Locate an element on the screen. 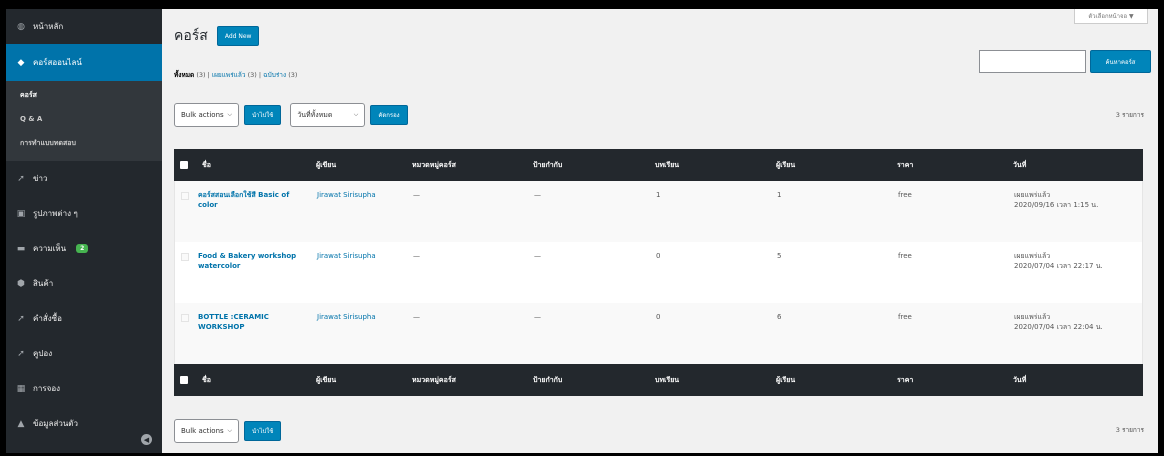  sidebar-item-online-courses: ◆ คอร์สออนไลน์ is located at coordinates (84, 62).